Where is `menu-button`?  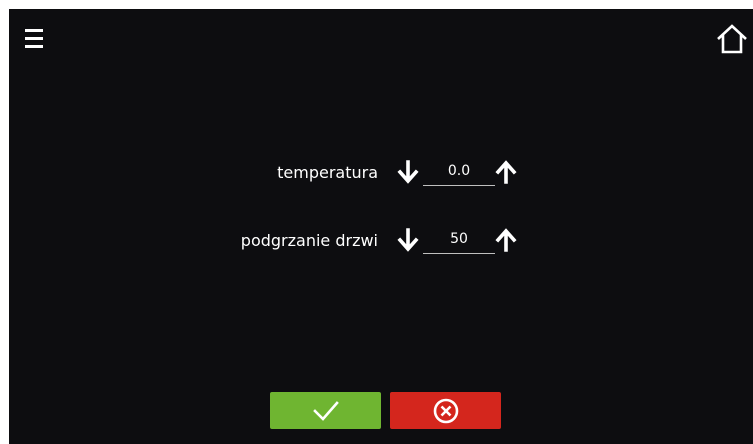
menu-button is located at coordinates (35, 39).